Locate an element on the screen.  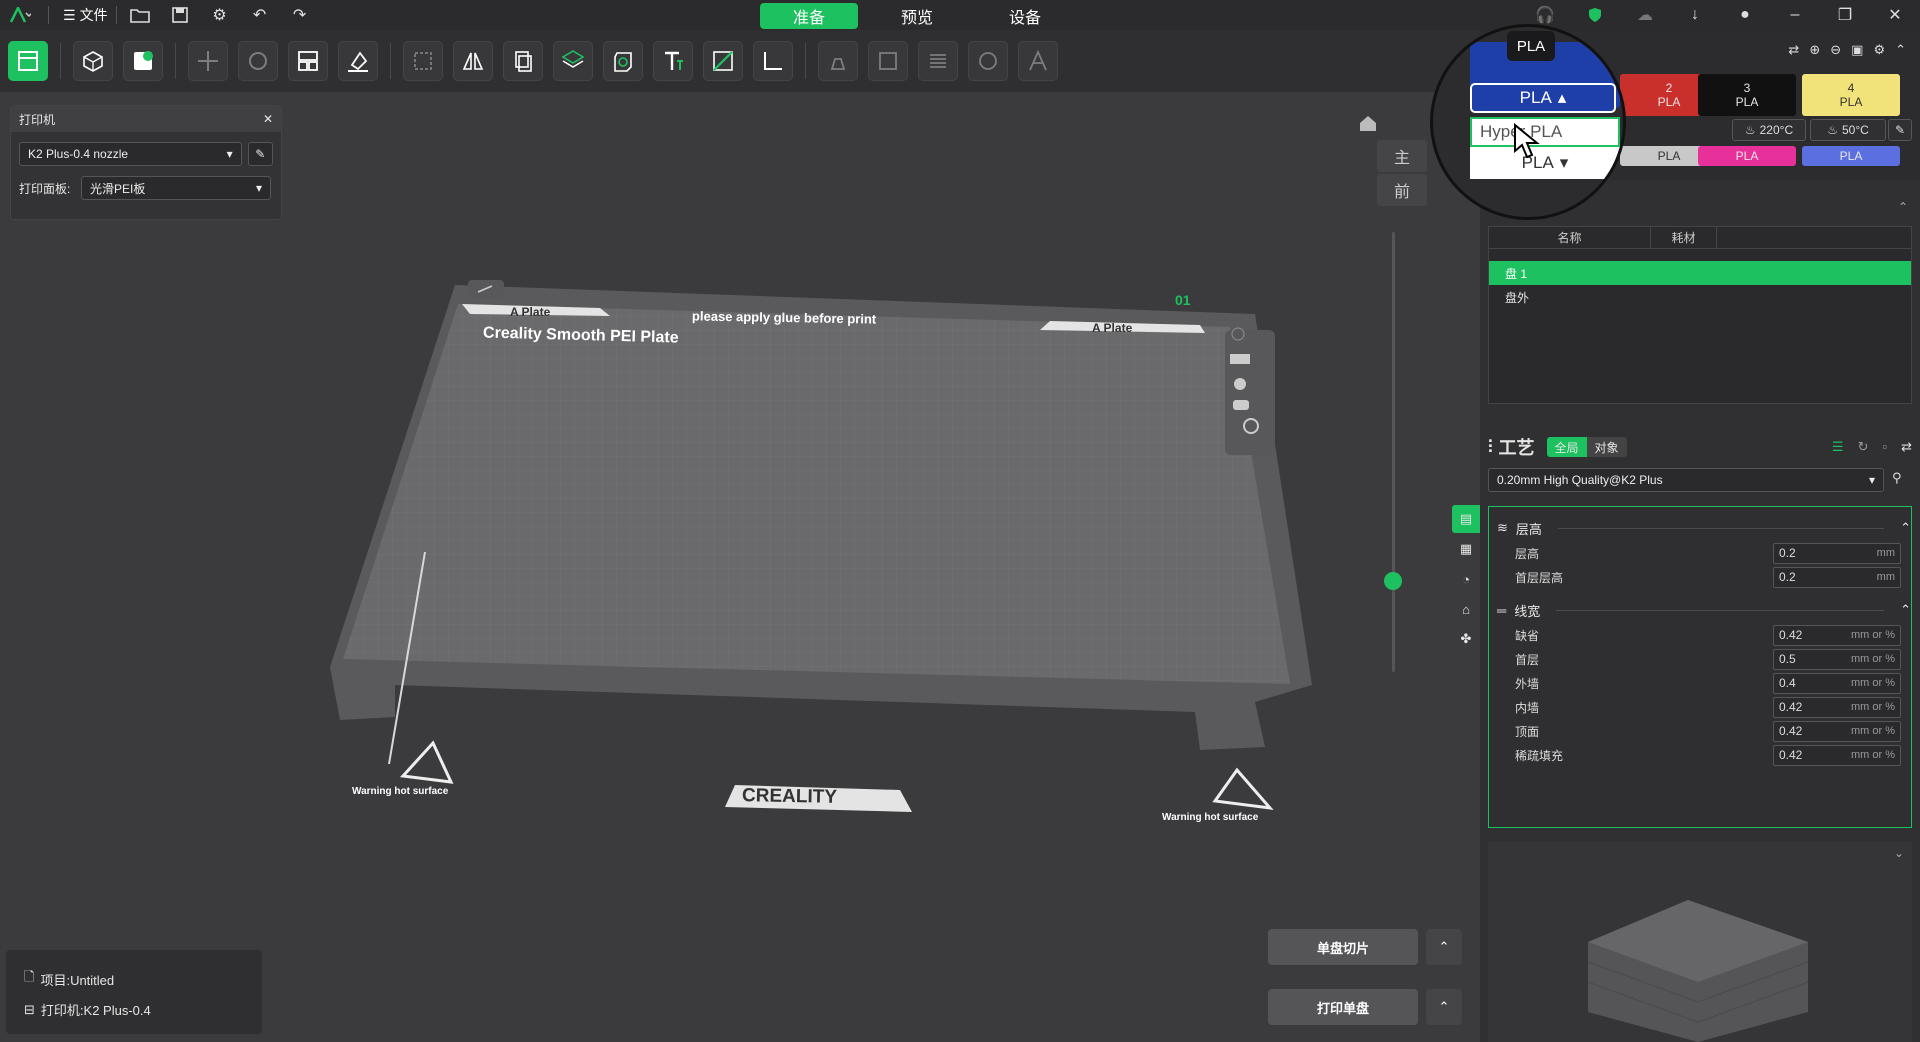
filament-slot-1-type: PLA ▴ is located at coordinates (1543, 98).